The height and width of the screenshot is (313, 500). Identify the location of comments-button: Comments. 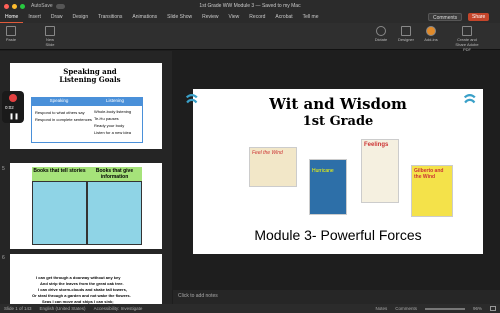
(445, 17).